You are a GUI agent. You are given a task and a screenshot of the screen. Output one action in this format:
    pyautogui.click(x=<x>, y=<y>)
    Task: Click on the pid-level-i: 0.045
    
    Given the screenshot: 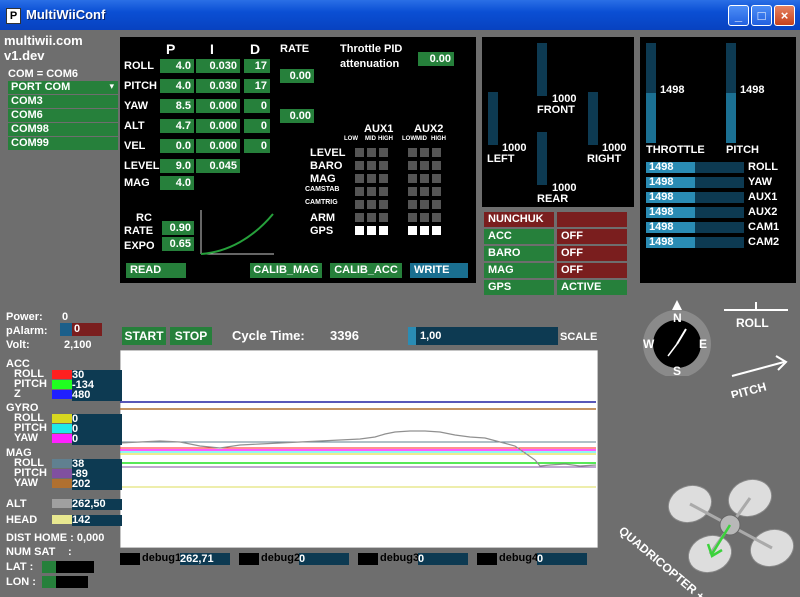 What is the action you would take?
    pyautogui.click(x=218, y=166)
    